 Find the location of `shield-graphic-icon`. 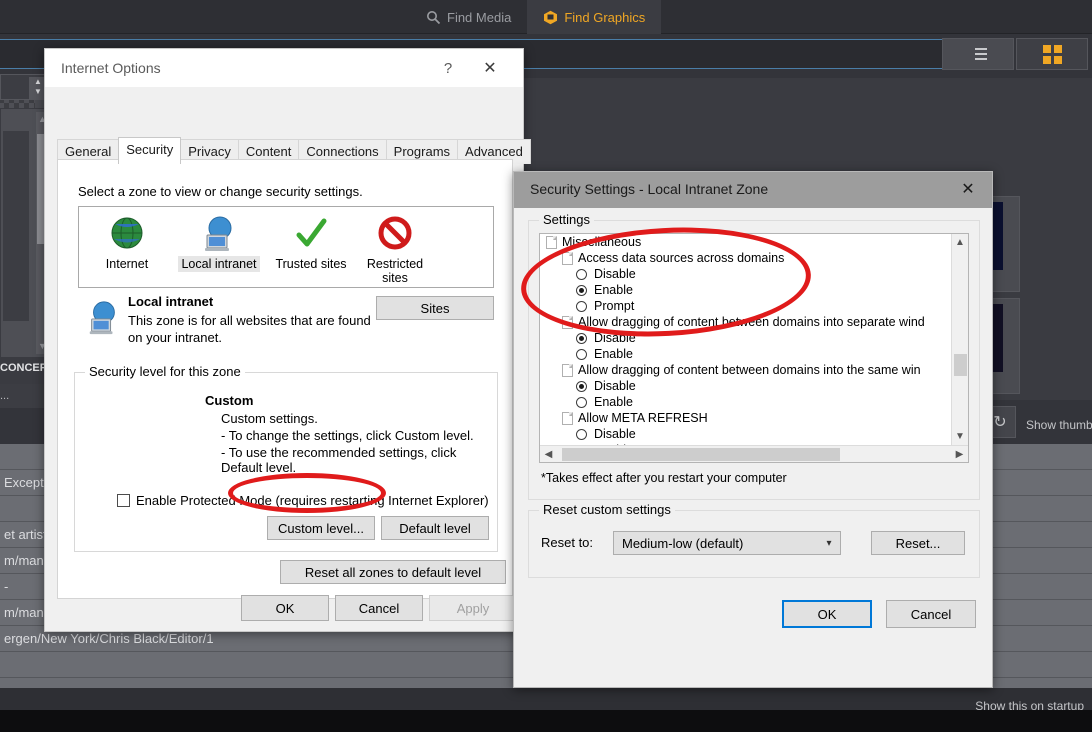

shield-graphic-icon is located at coordinates (550, 17).